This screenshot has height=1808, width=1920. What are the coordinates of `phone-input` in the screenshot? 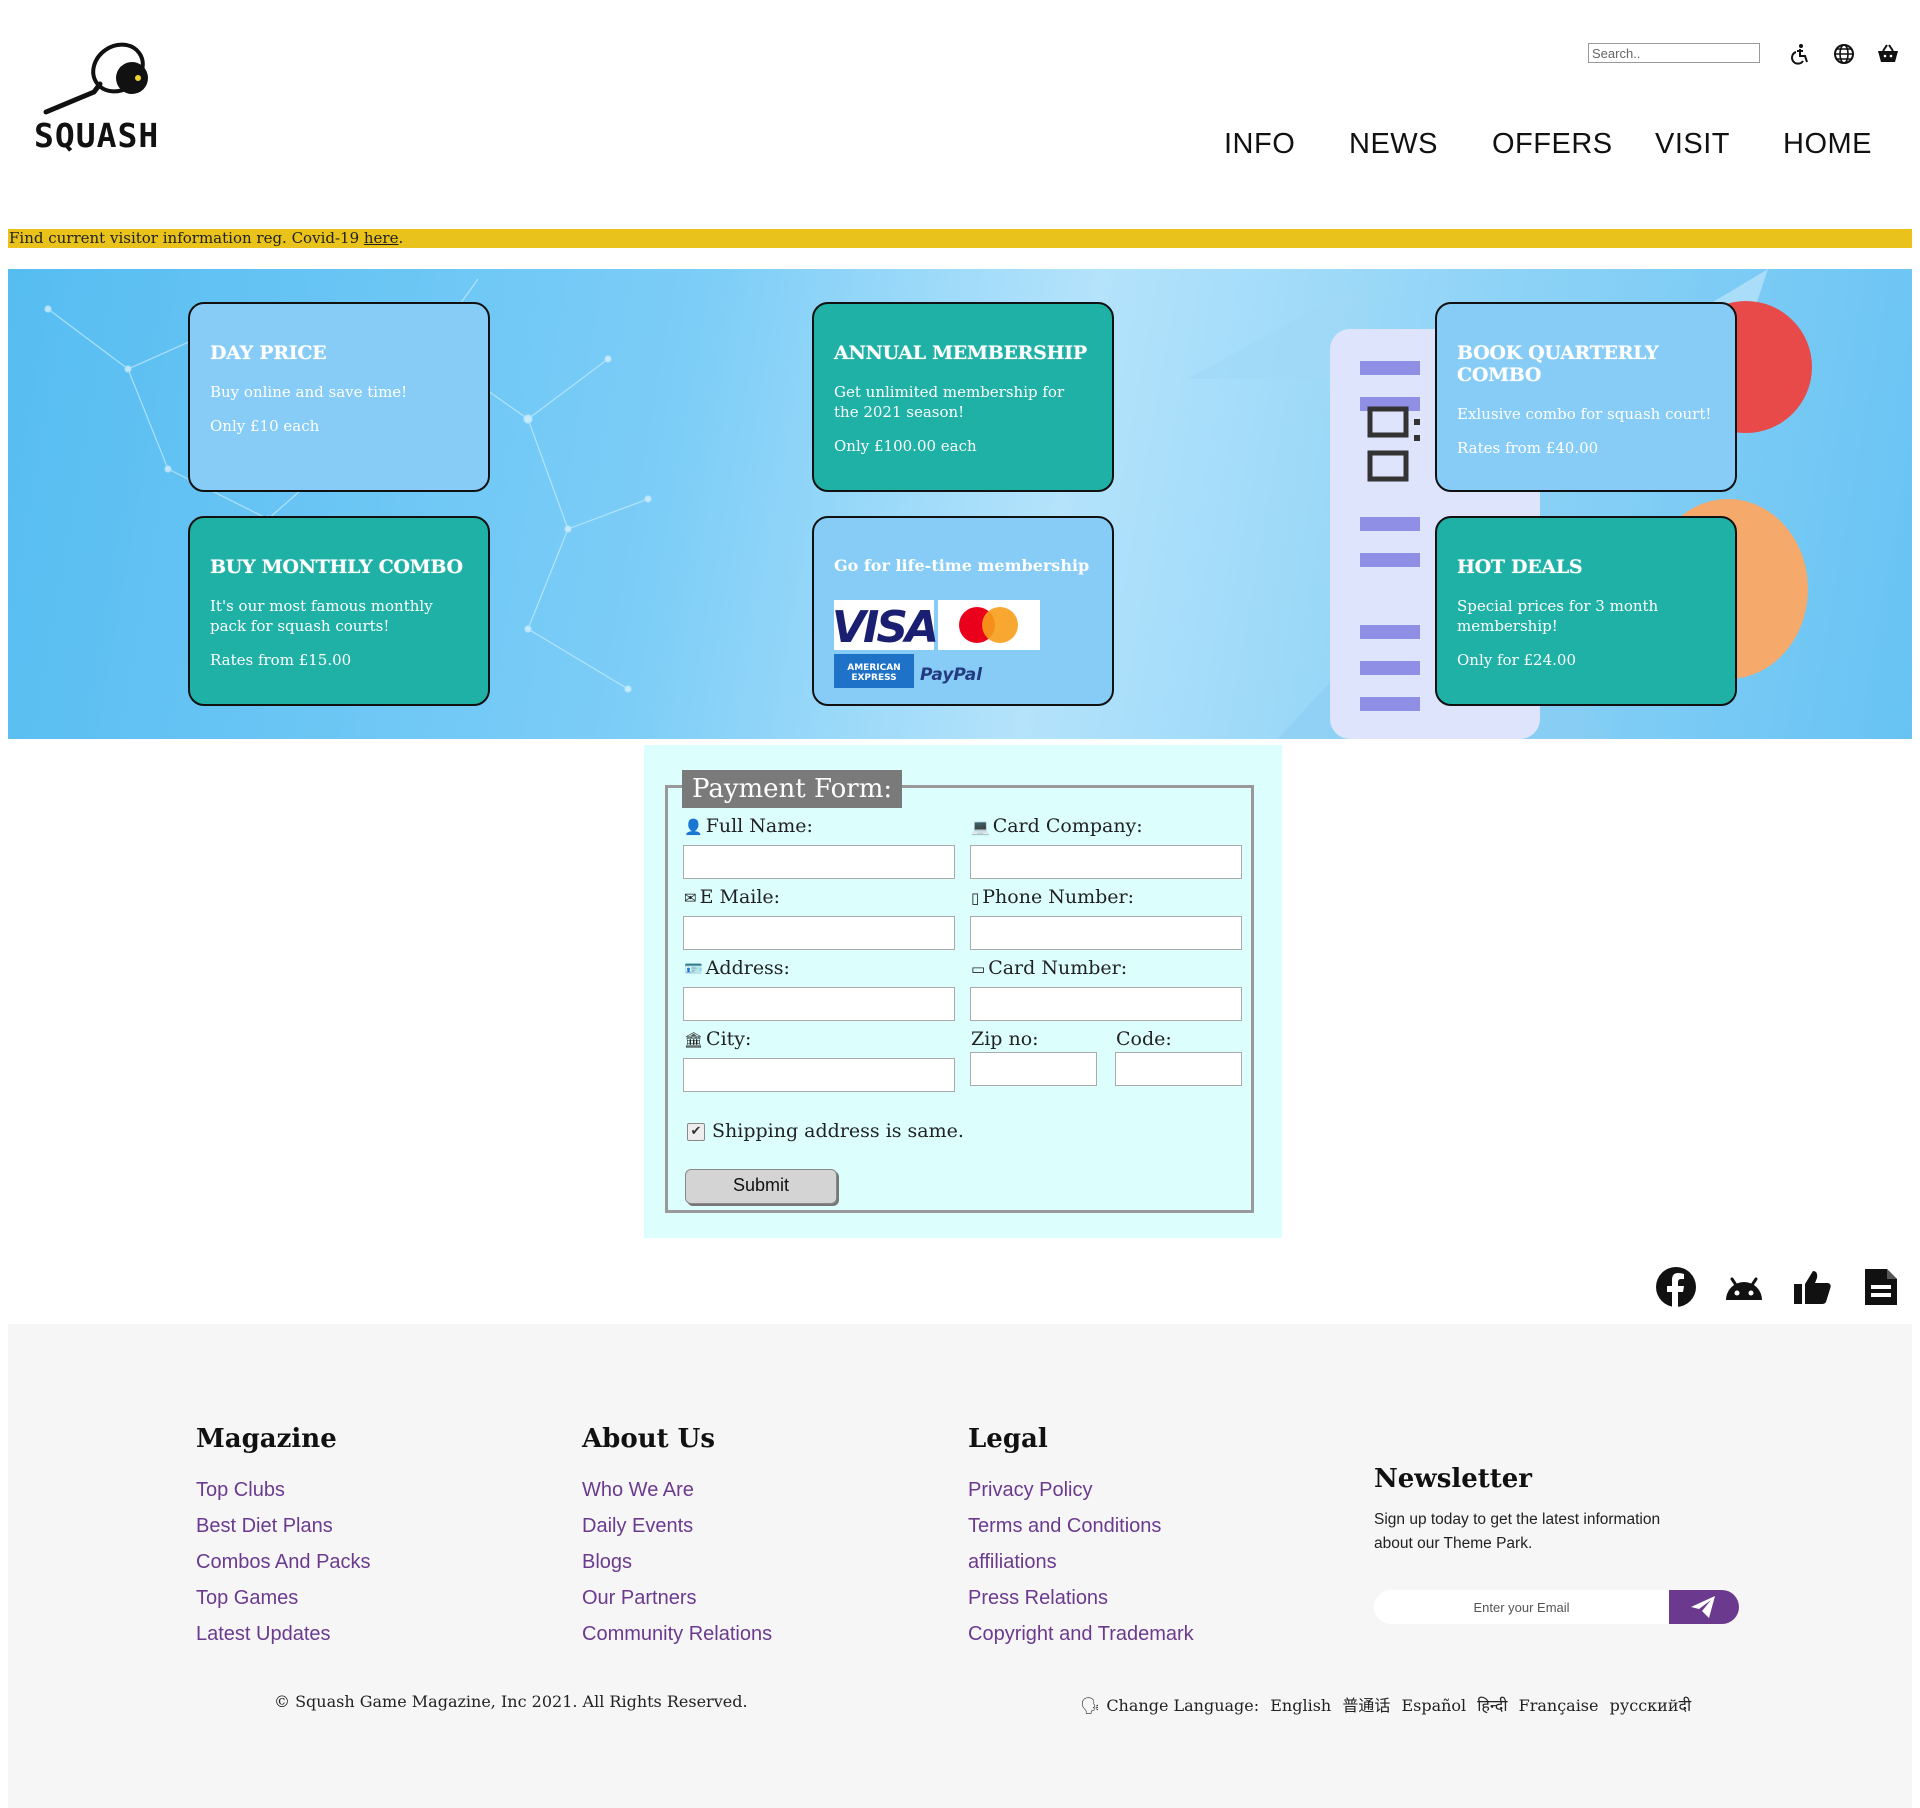 It's located at (1106, 933).